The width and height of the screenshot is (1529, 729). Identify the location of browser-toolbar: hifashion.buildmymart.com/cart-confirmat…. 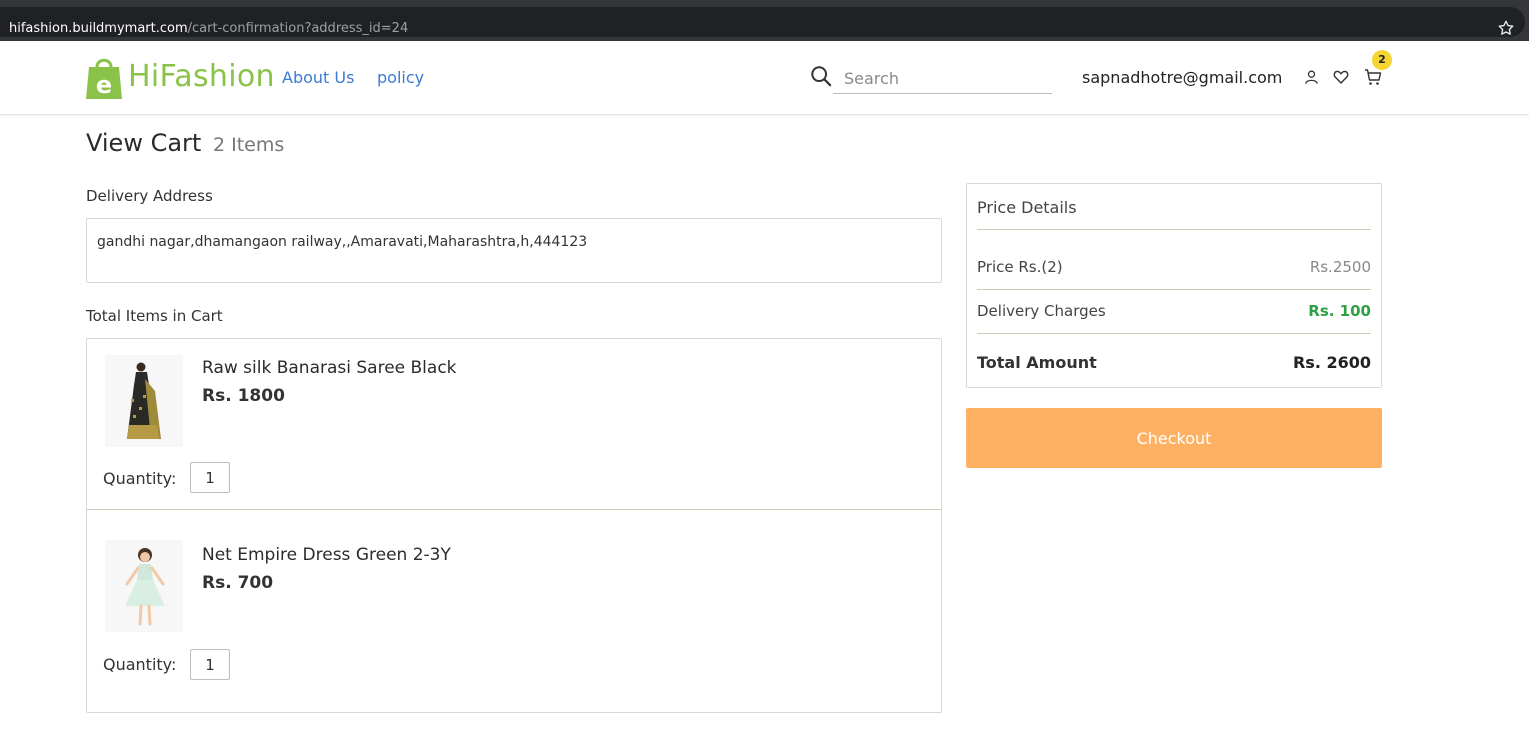
(764, 20).